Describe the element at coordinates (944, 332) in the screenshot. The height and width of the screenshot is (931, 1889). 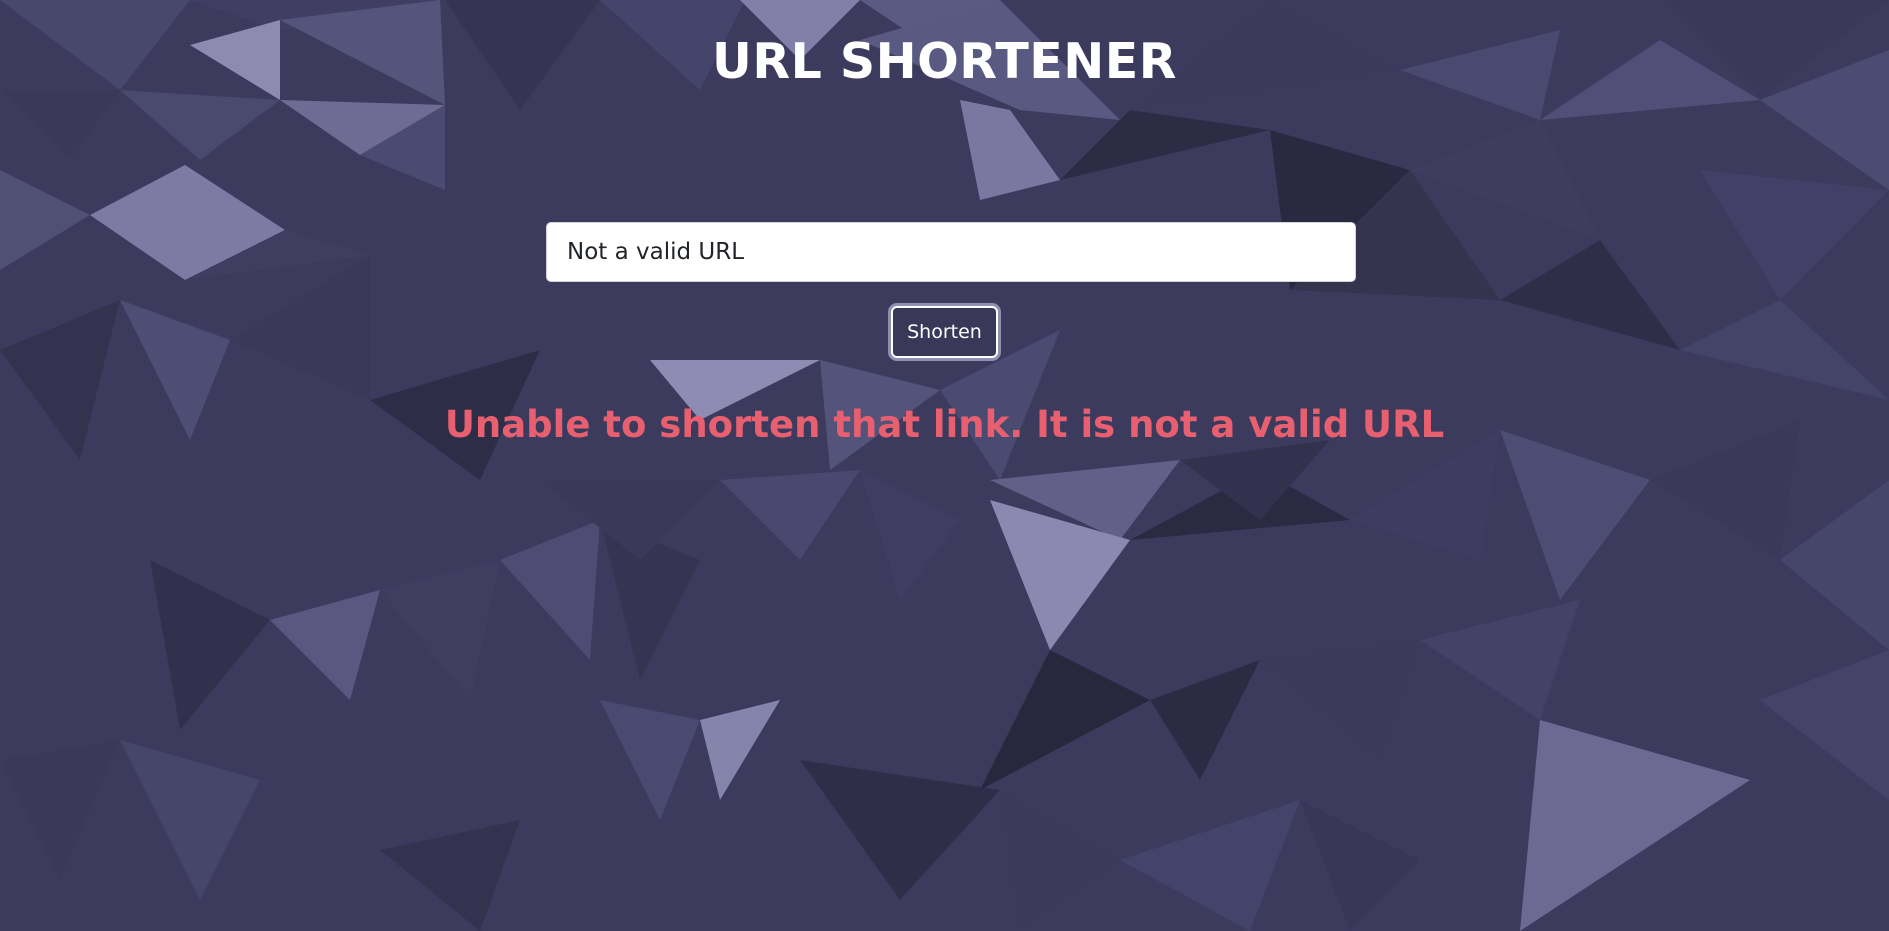
I see `shorten-button: Shorten` at that location.